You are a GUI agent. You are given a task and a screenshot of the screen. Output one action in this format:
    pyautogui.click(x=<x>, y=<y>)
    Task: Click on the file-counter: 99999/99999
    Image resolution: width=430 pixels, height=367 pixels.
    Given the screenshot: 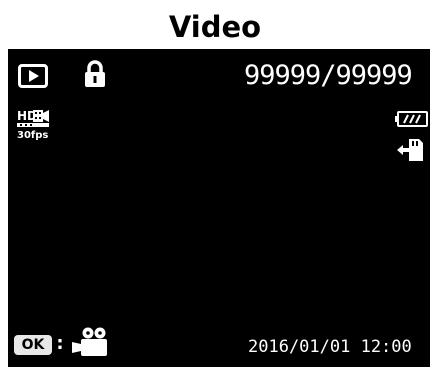 What is the action you would take?
    pyautogui.click(x=328, y=75)
    